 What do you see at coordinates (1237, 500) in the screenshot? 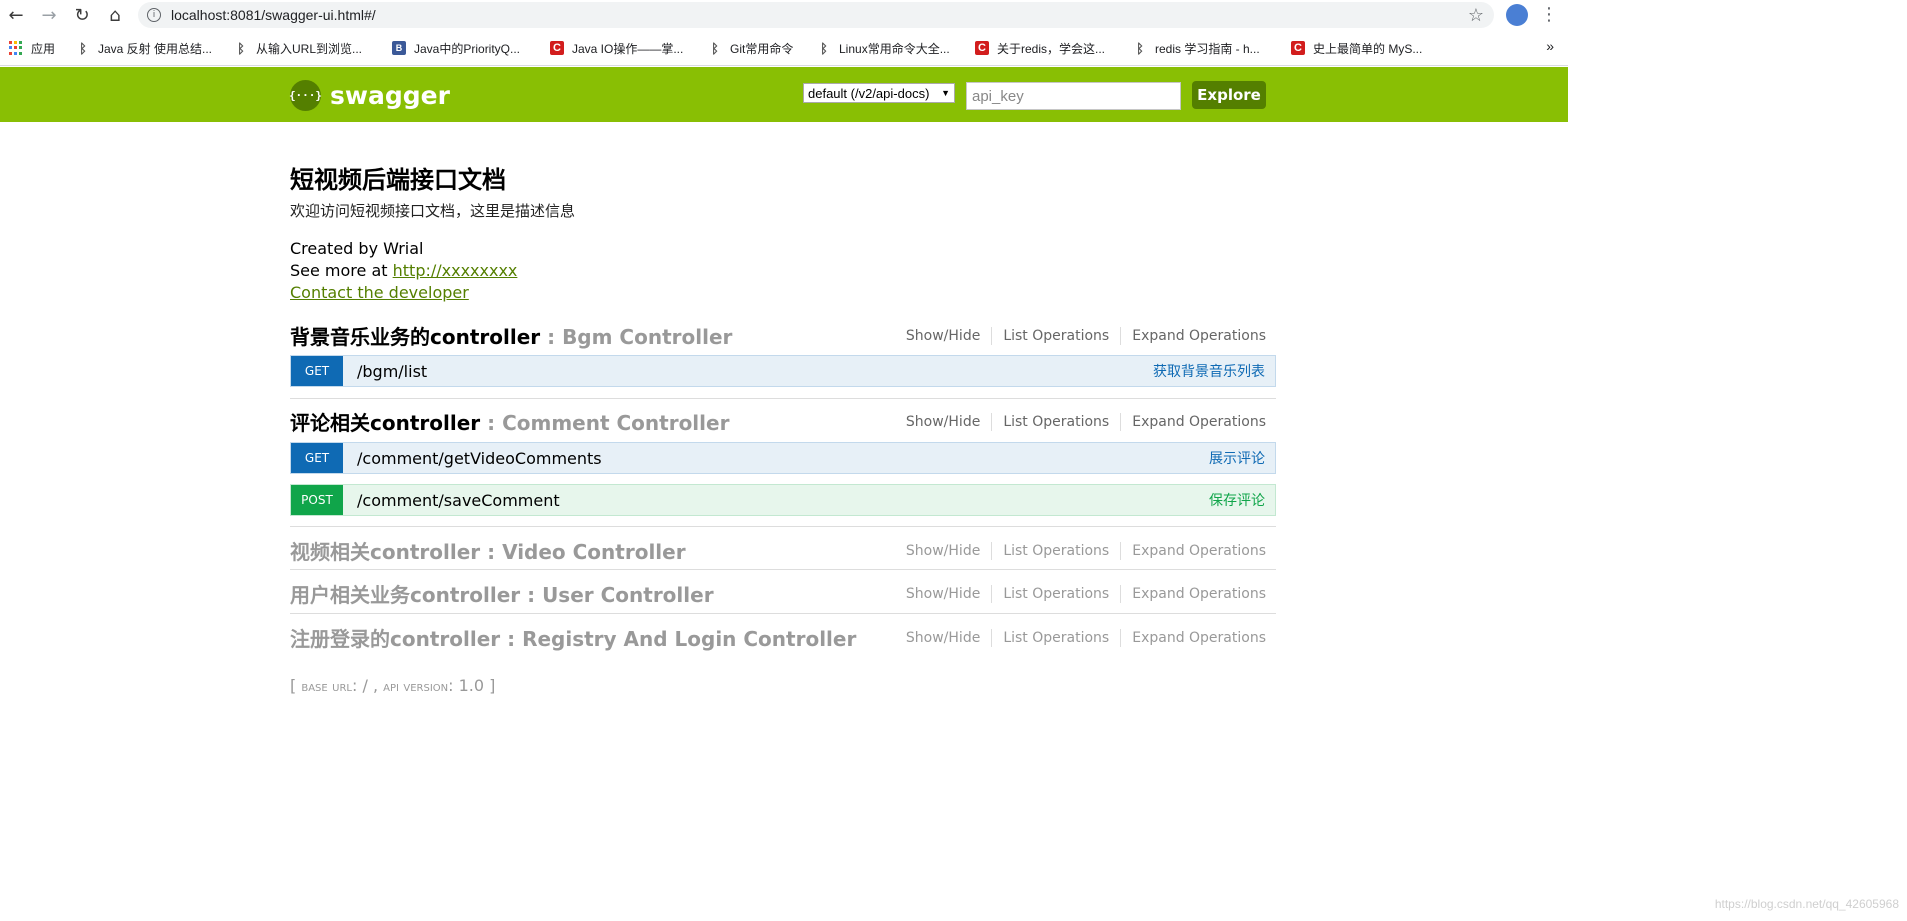
I see `operation-summary: 保存评论` at bounding box center [1237, 500].